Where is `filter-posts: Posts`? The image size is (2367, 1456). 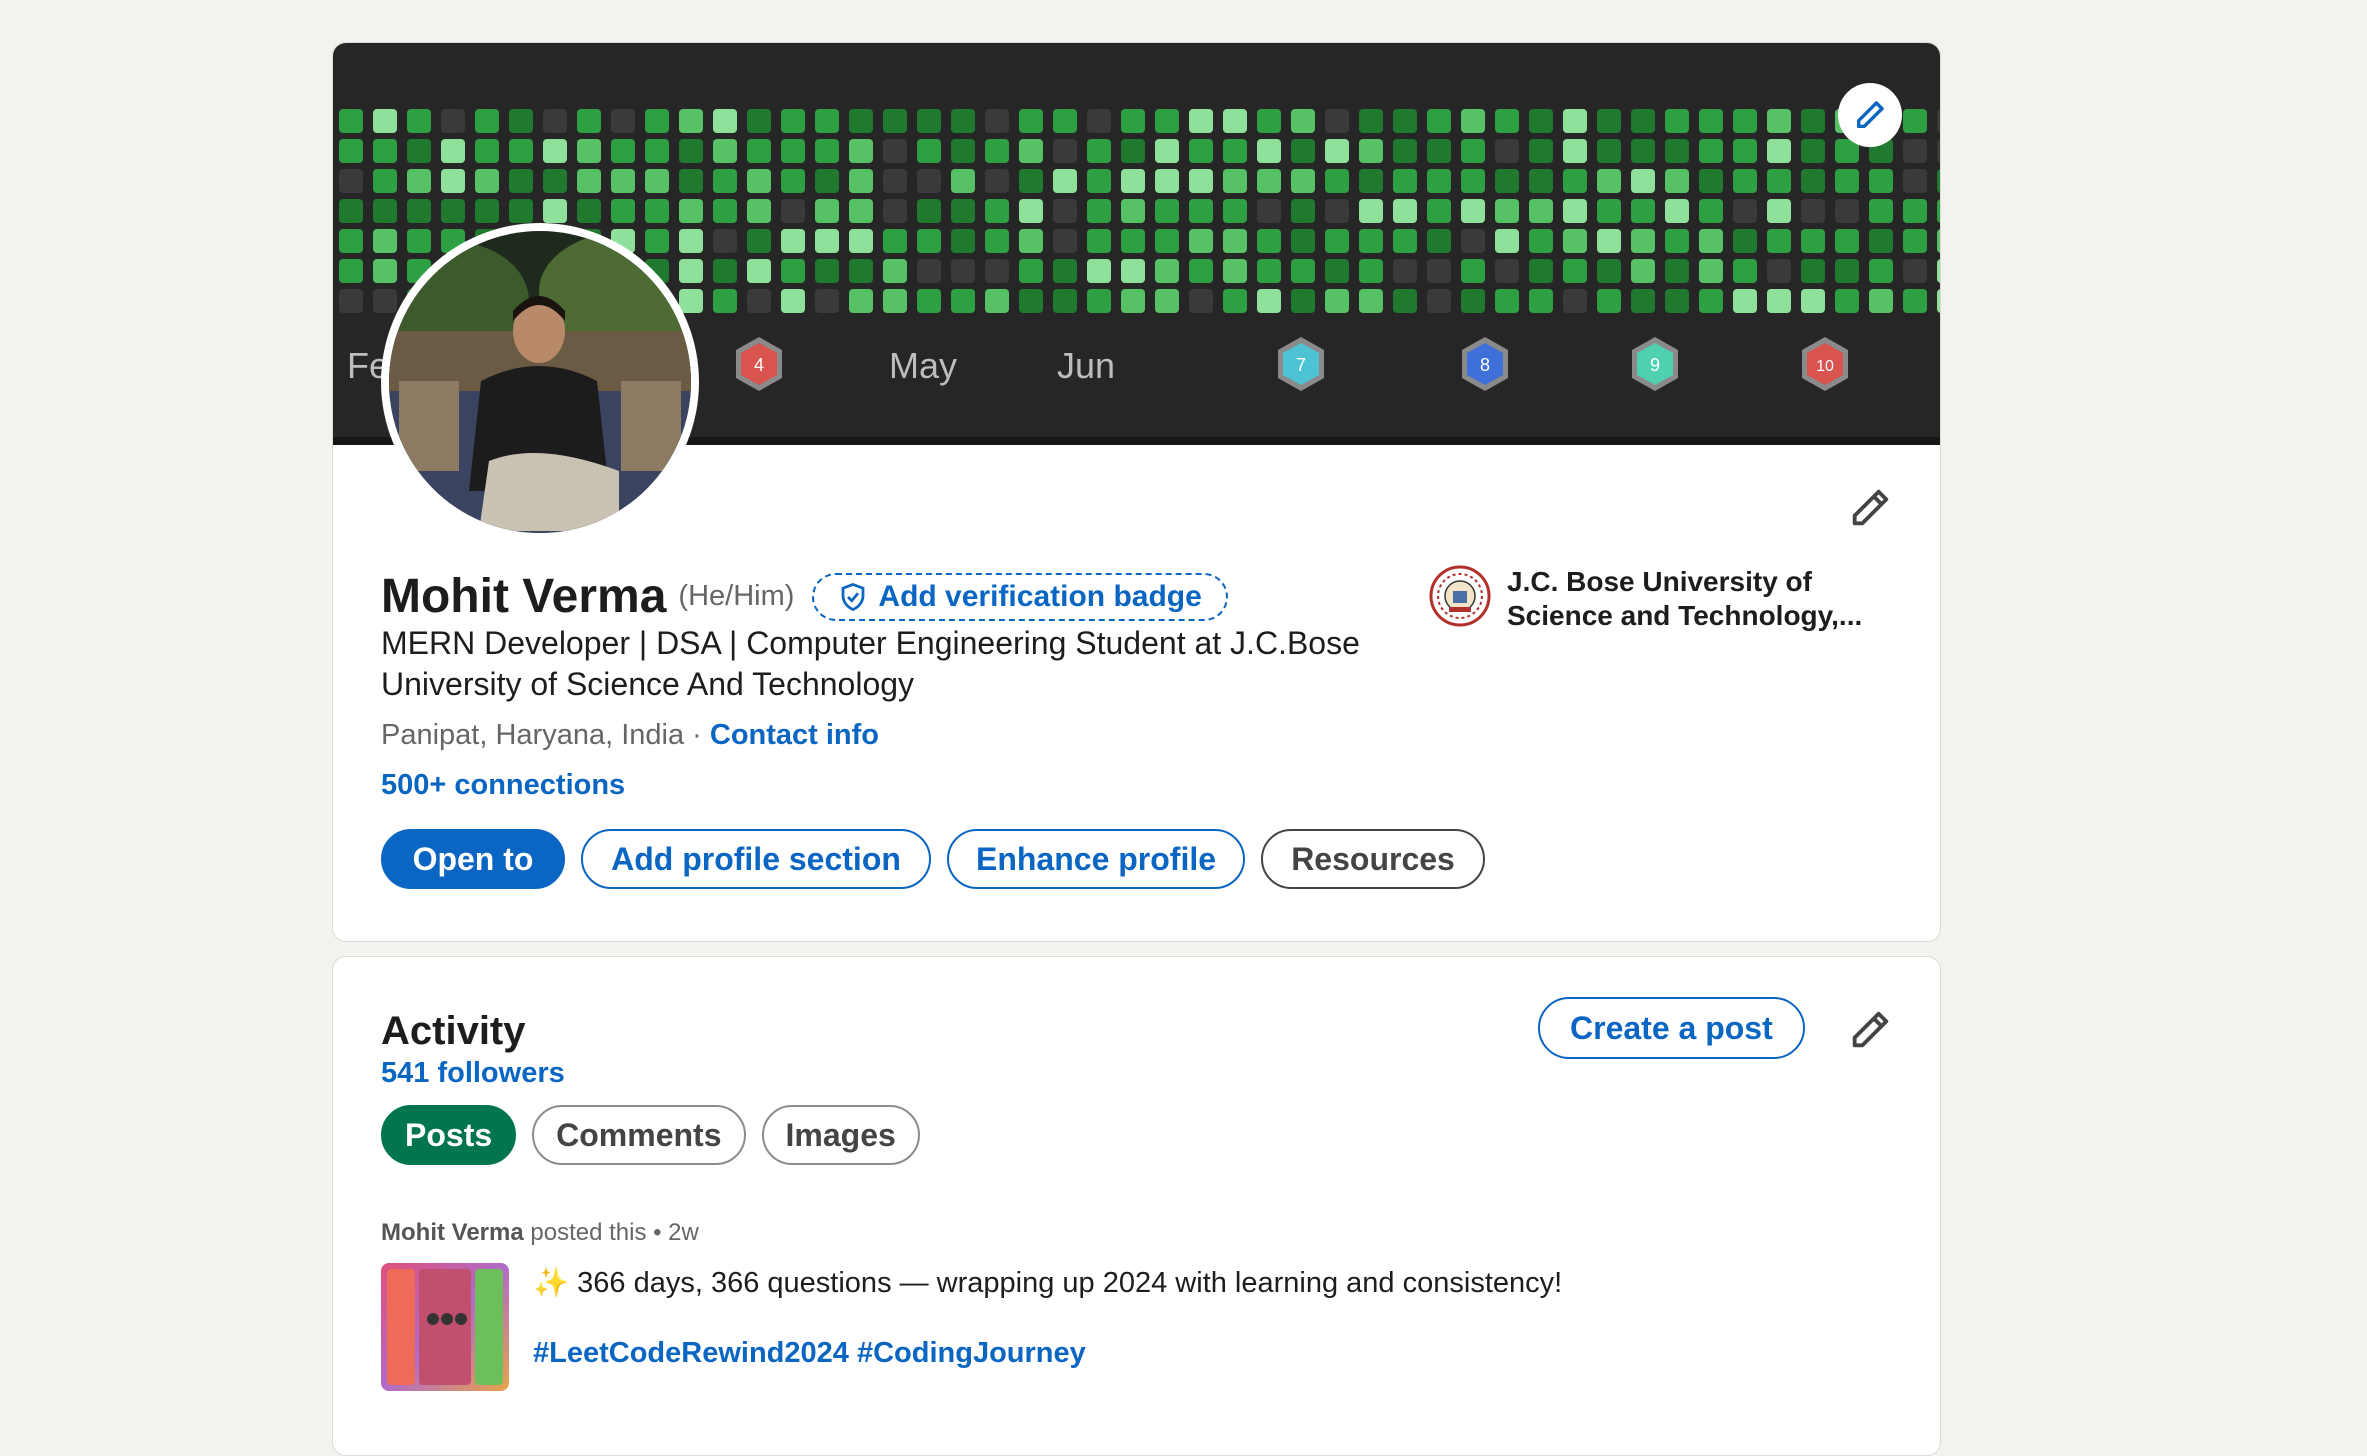
filter-posts: Posts is located at coordinates (449, 1135).